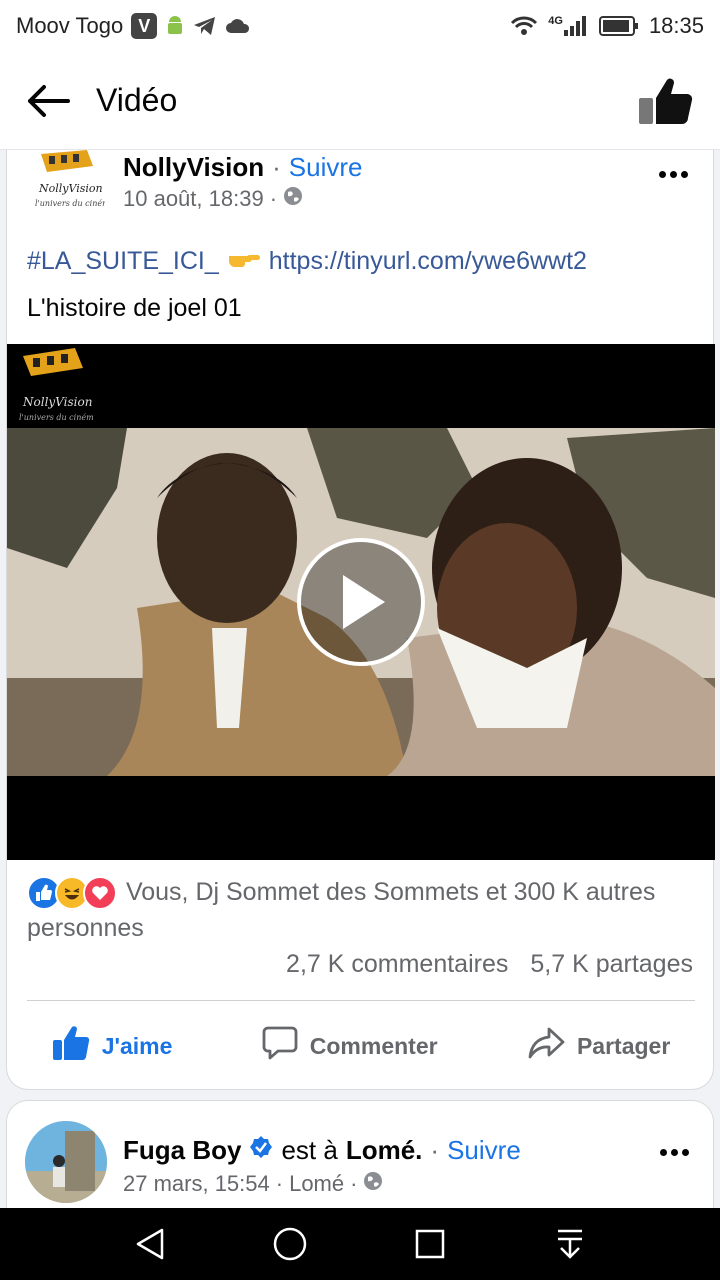  I want to click on share-icon, so click(546, 1046).